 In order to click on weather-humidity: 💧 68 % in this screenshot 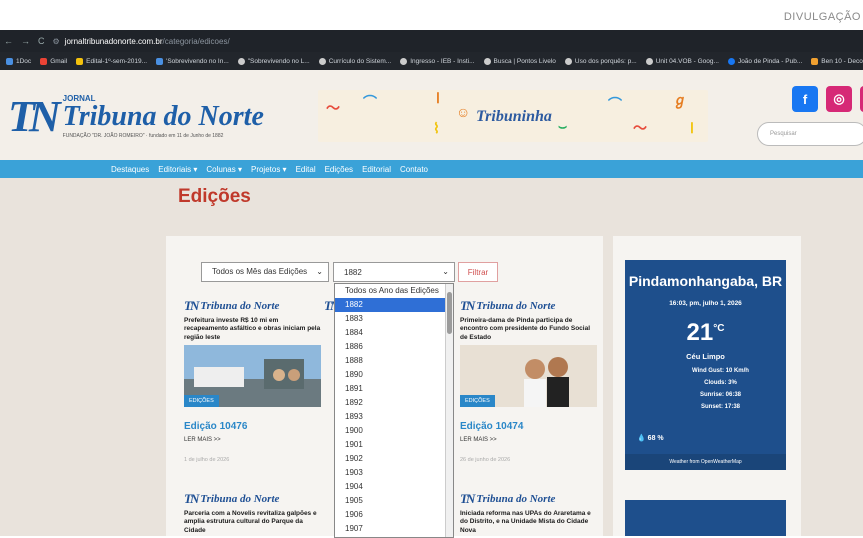, I will do `click(650, 438)`.